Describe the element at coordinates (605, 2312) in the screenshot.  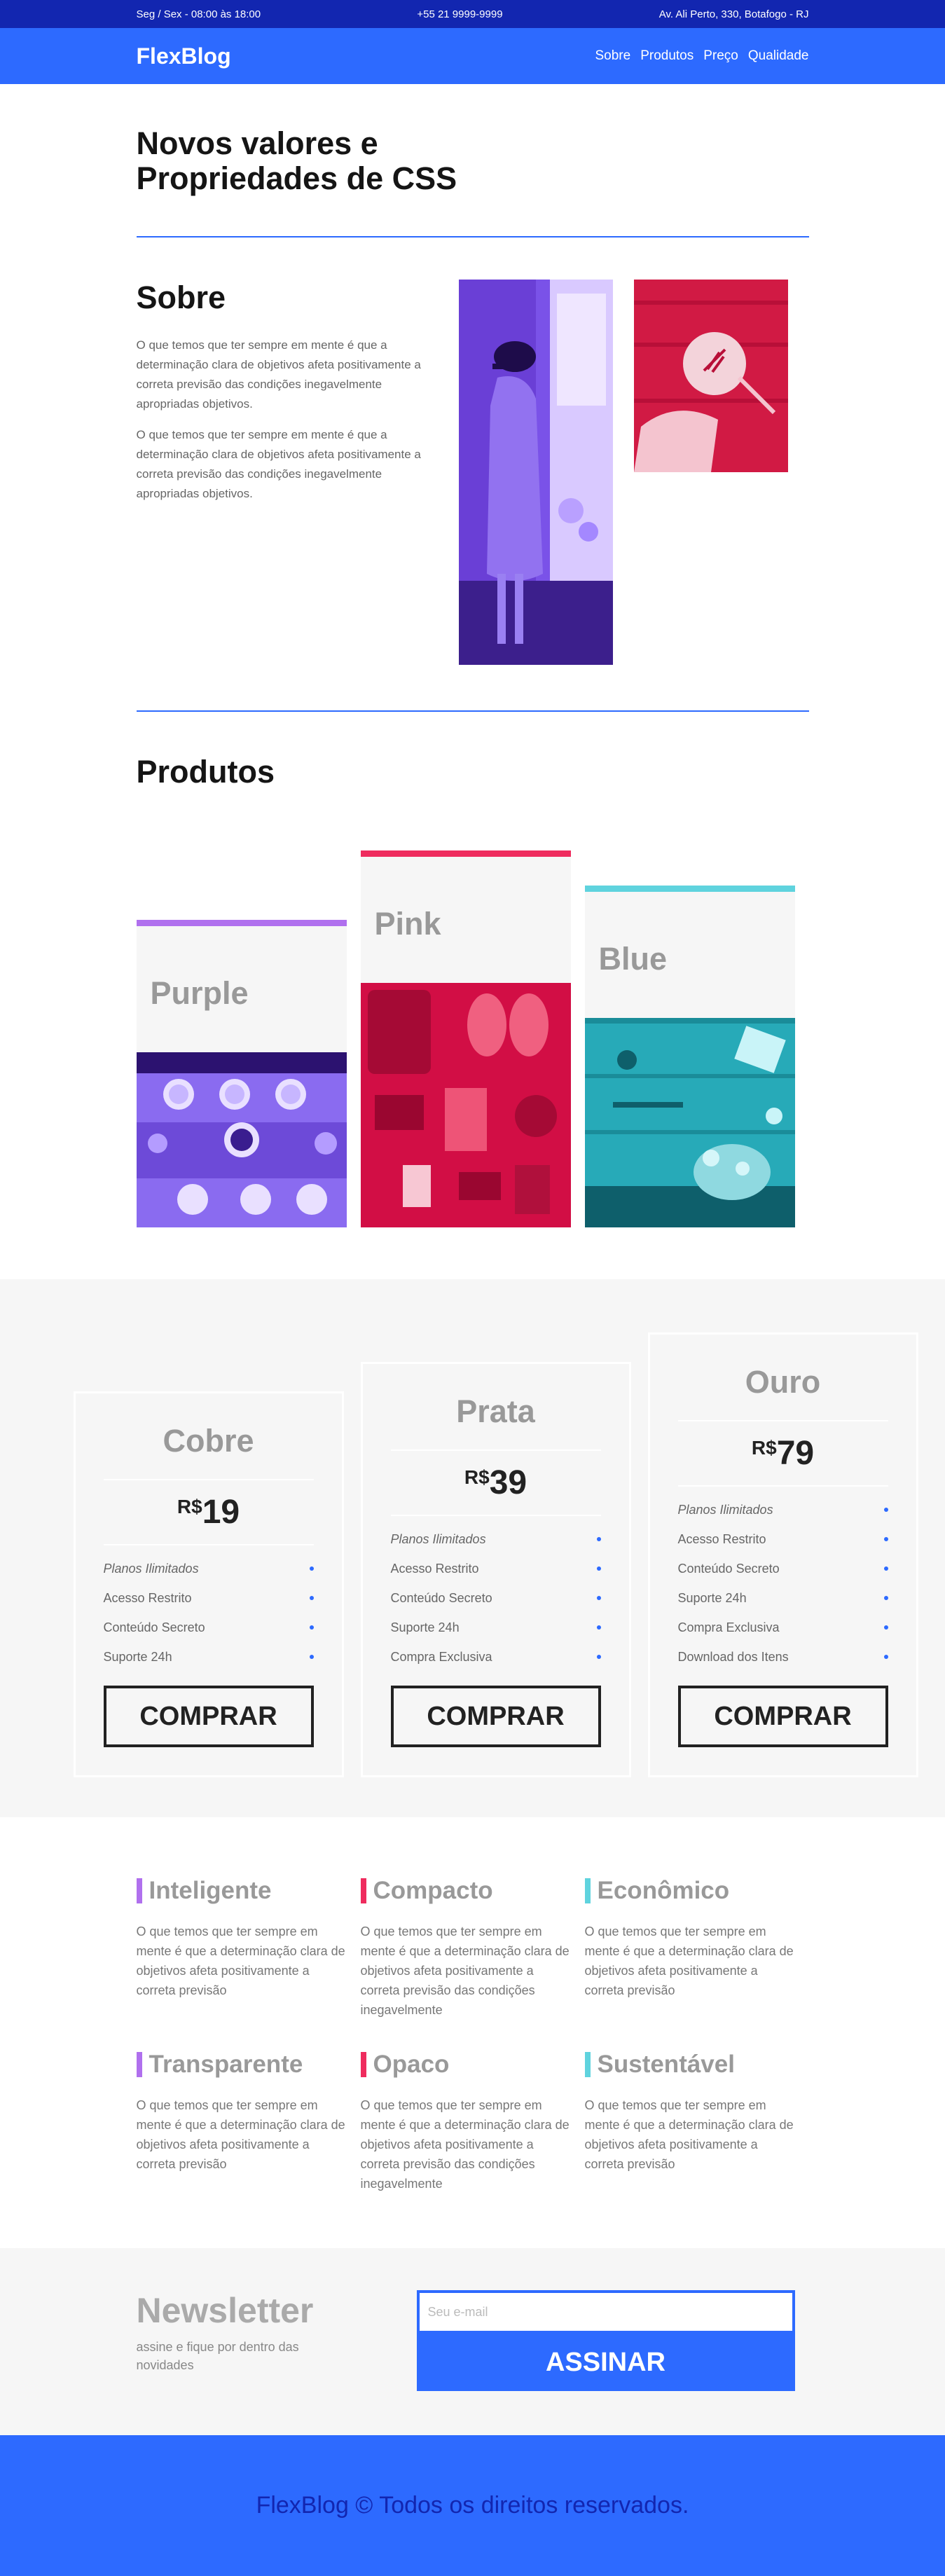
I see `email-input` at that location.